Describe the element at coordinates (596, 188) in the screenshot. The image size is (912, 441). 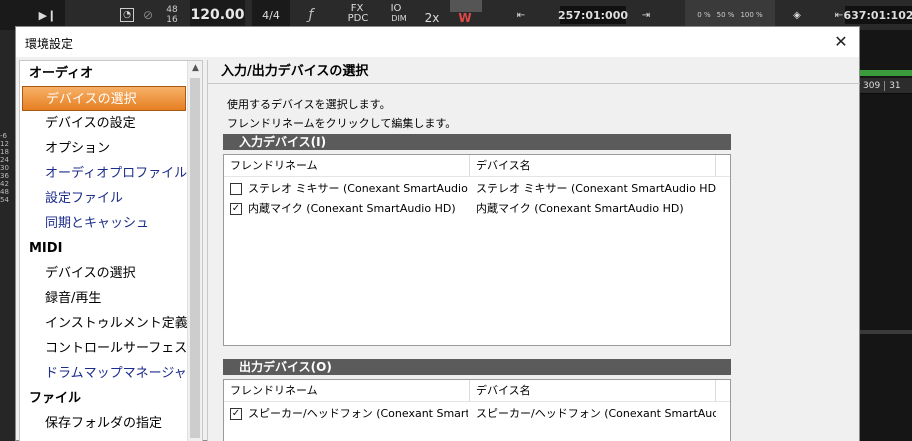
I see `device-name-cell: ステレオ ミキサー (Conexant SmartAudio HD)` at that location.